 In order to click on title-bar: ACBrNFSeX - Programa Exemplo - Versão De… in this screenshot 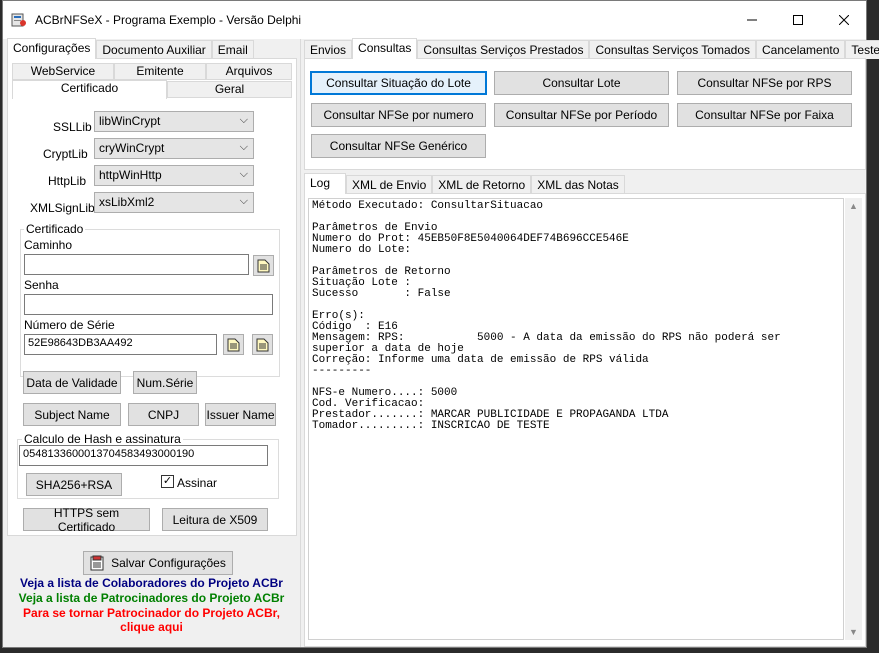, I will do `click(434, 20)`.